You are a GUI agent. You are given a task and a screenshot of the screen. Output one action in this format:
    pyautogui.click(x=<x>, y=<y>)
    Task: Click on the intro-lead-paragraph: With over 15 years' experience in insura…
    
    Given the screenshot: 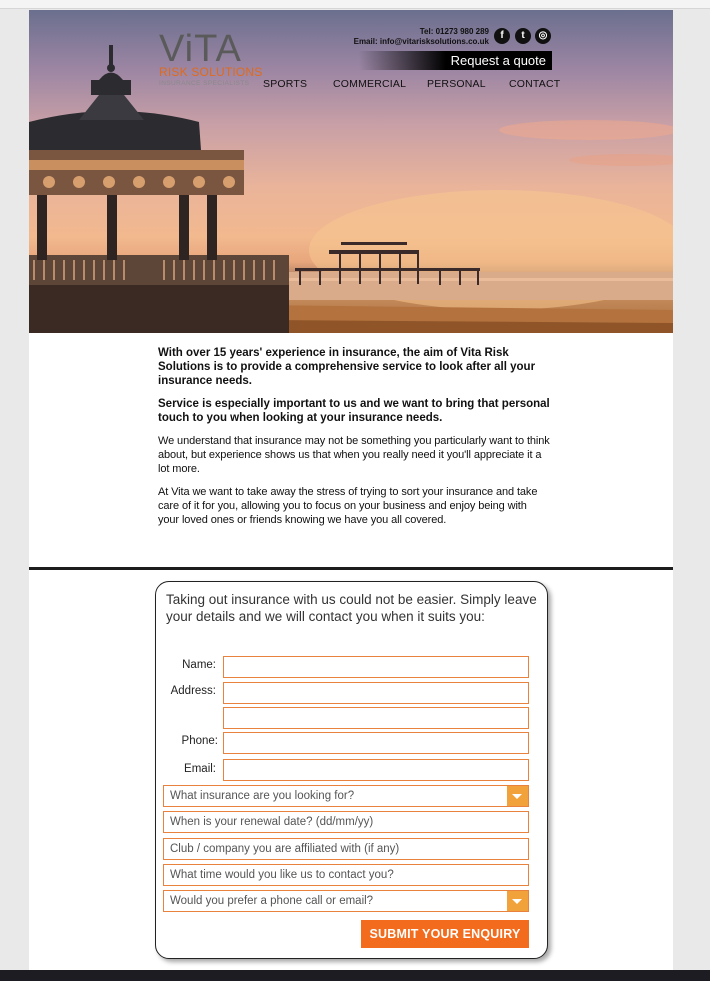 What is the action you would take?
    pyautogui.click(x=347, y=367)
    